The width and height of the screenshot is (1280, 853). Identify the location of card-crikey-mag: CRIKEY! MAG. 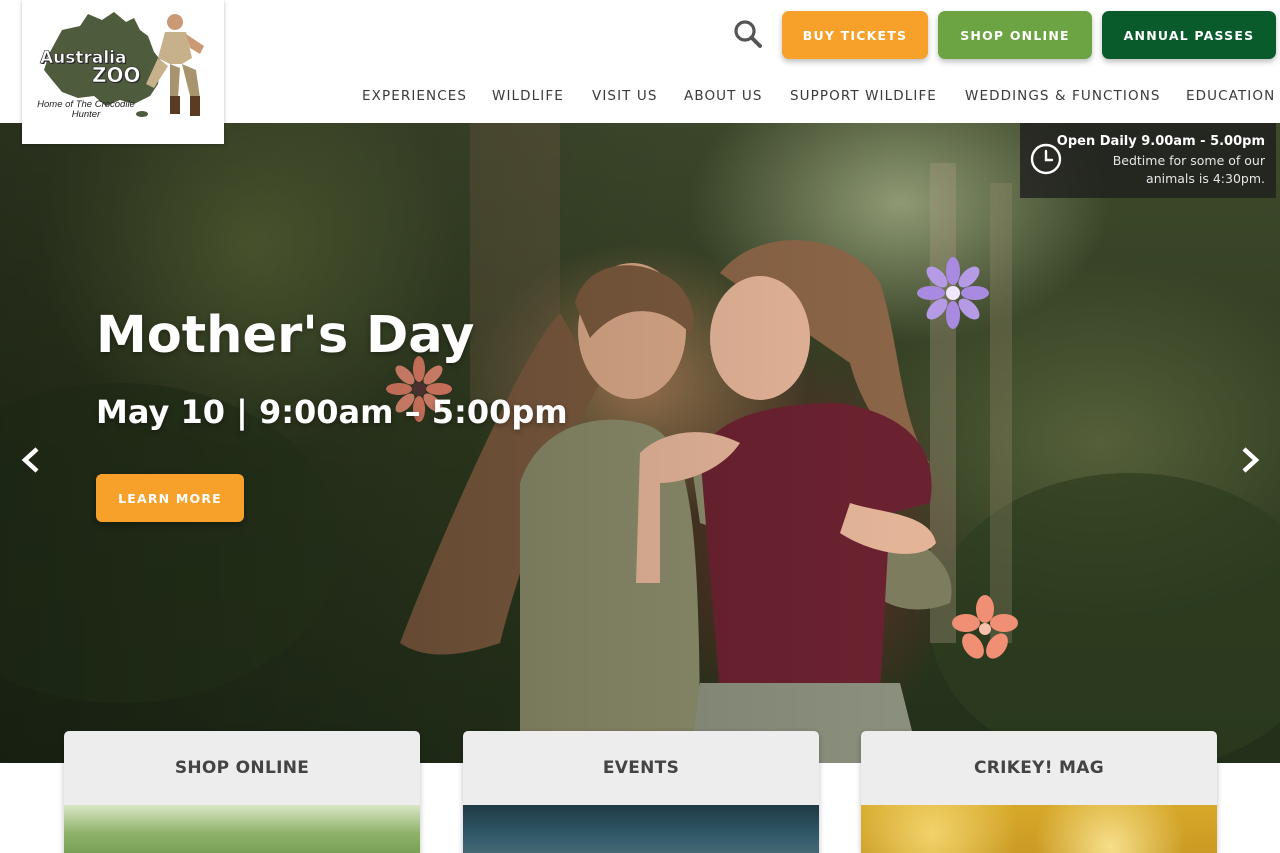
(1039, 792).